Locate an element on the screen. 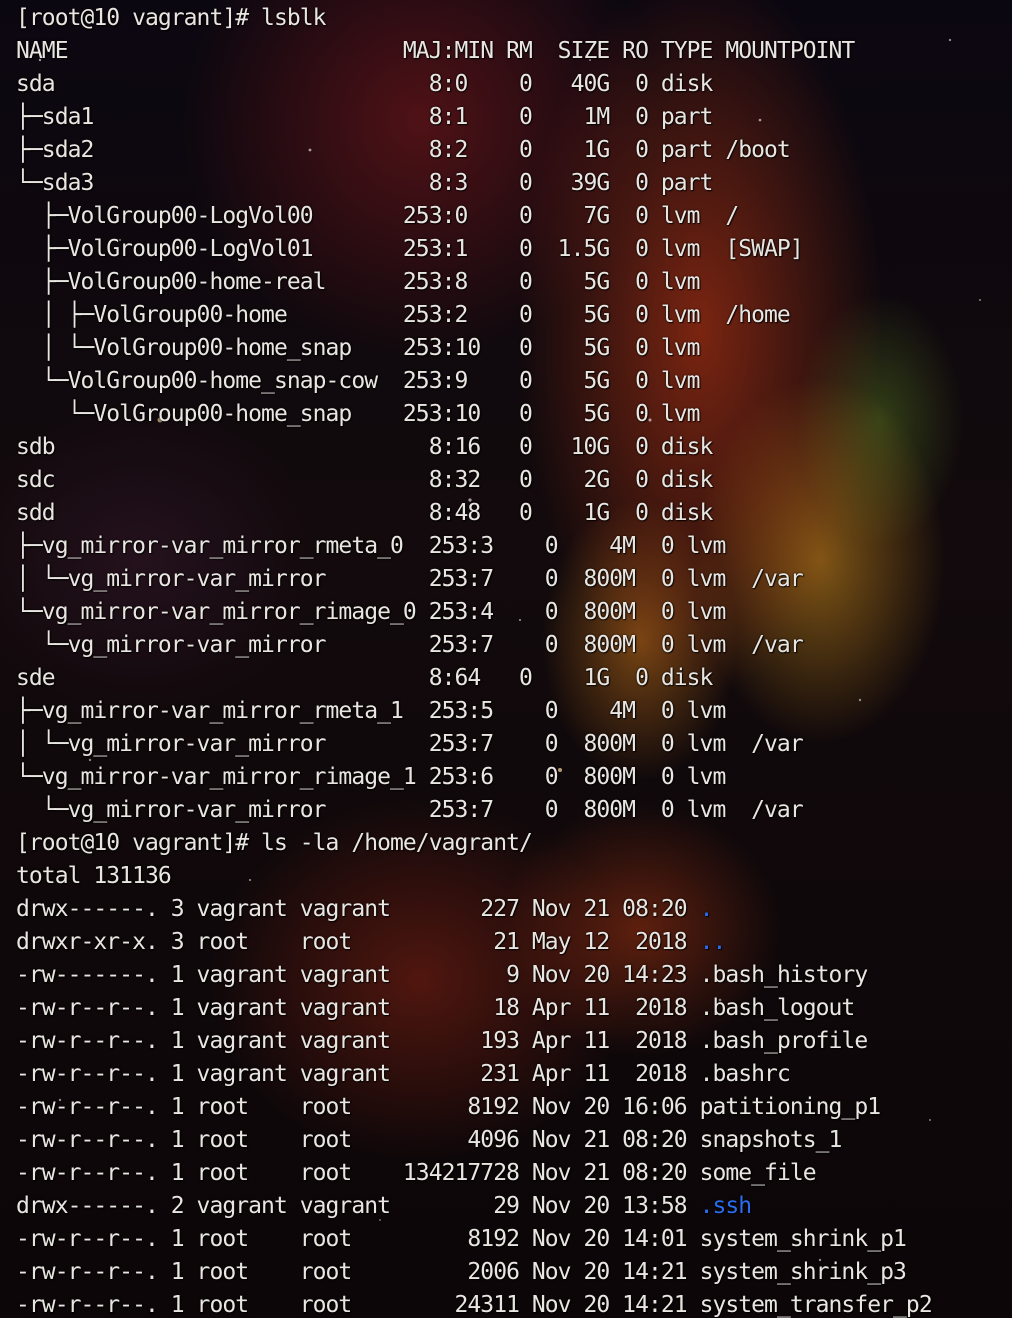 This screenshot has height=1318, width=1012. listing-dir-name: .ssh is located at coordinates (726, 1206).